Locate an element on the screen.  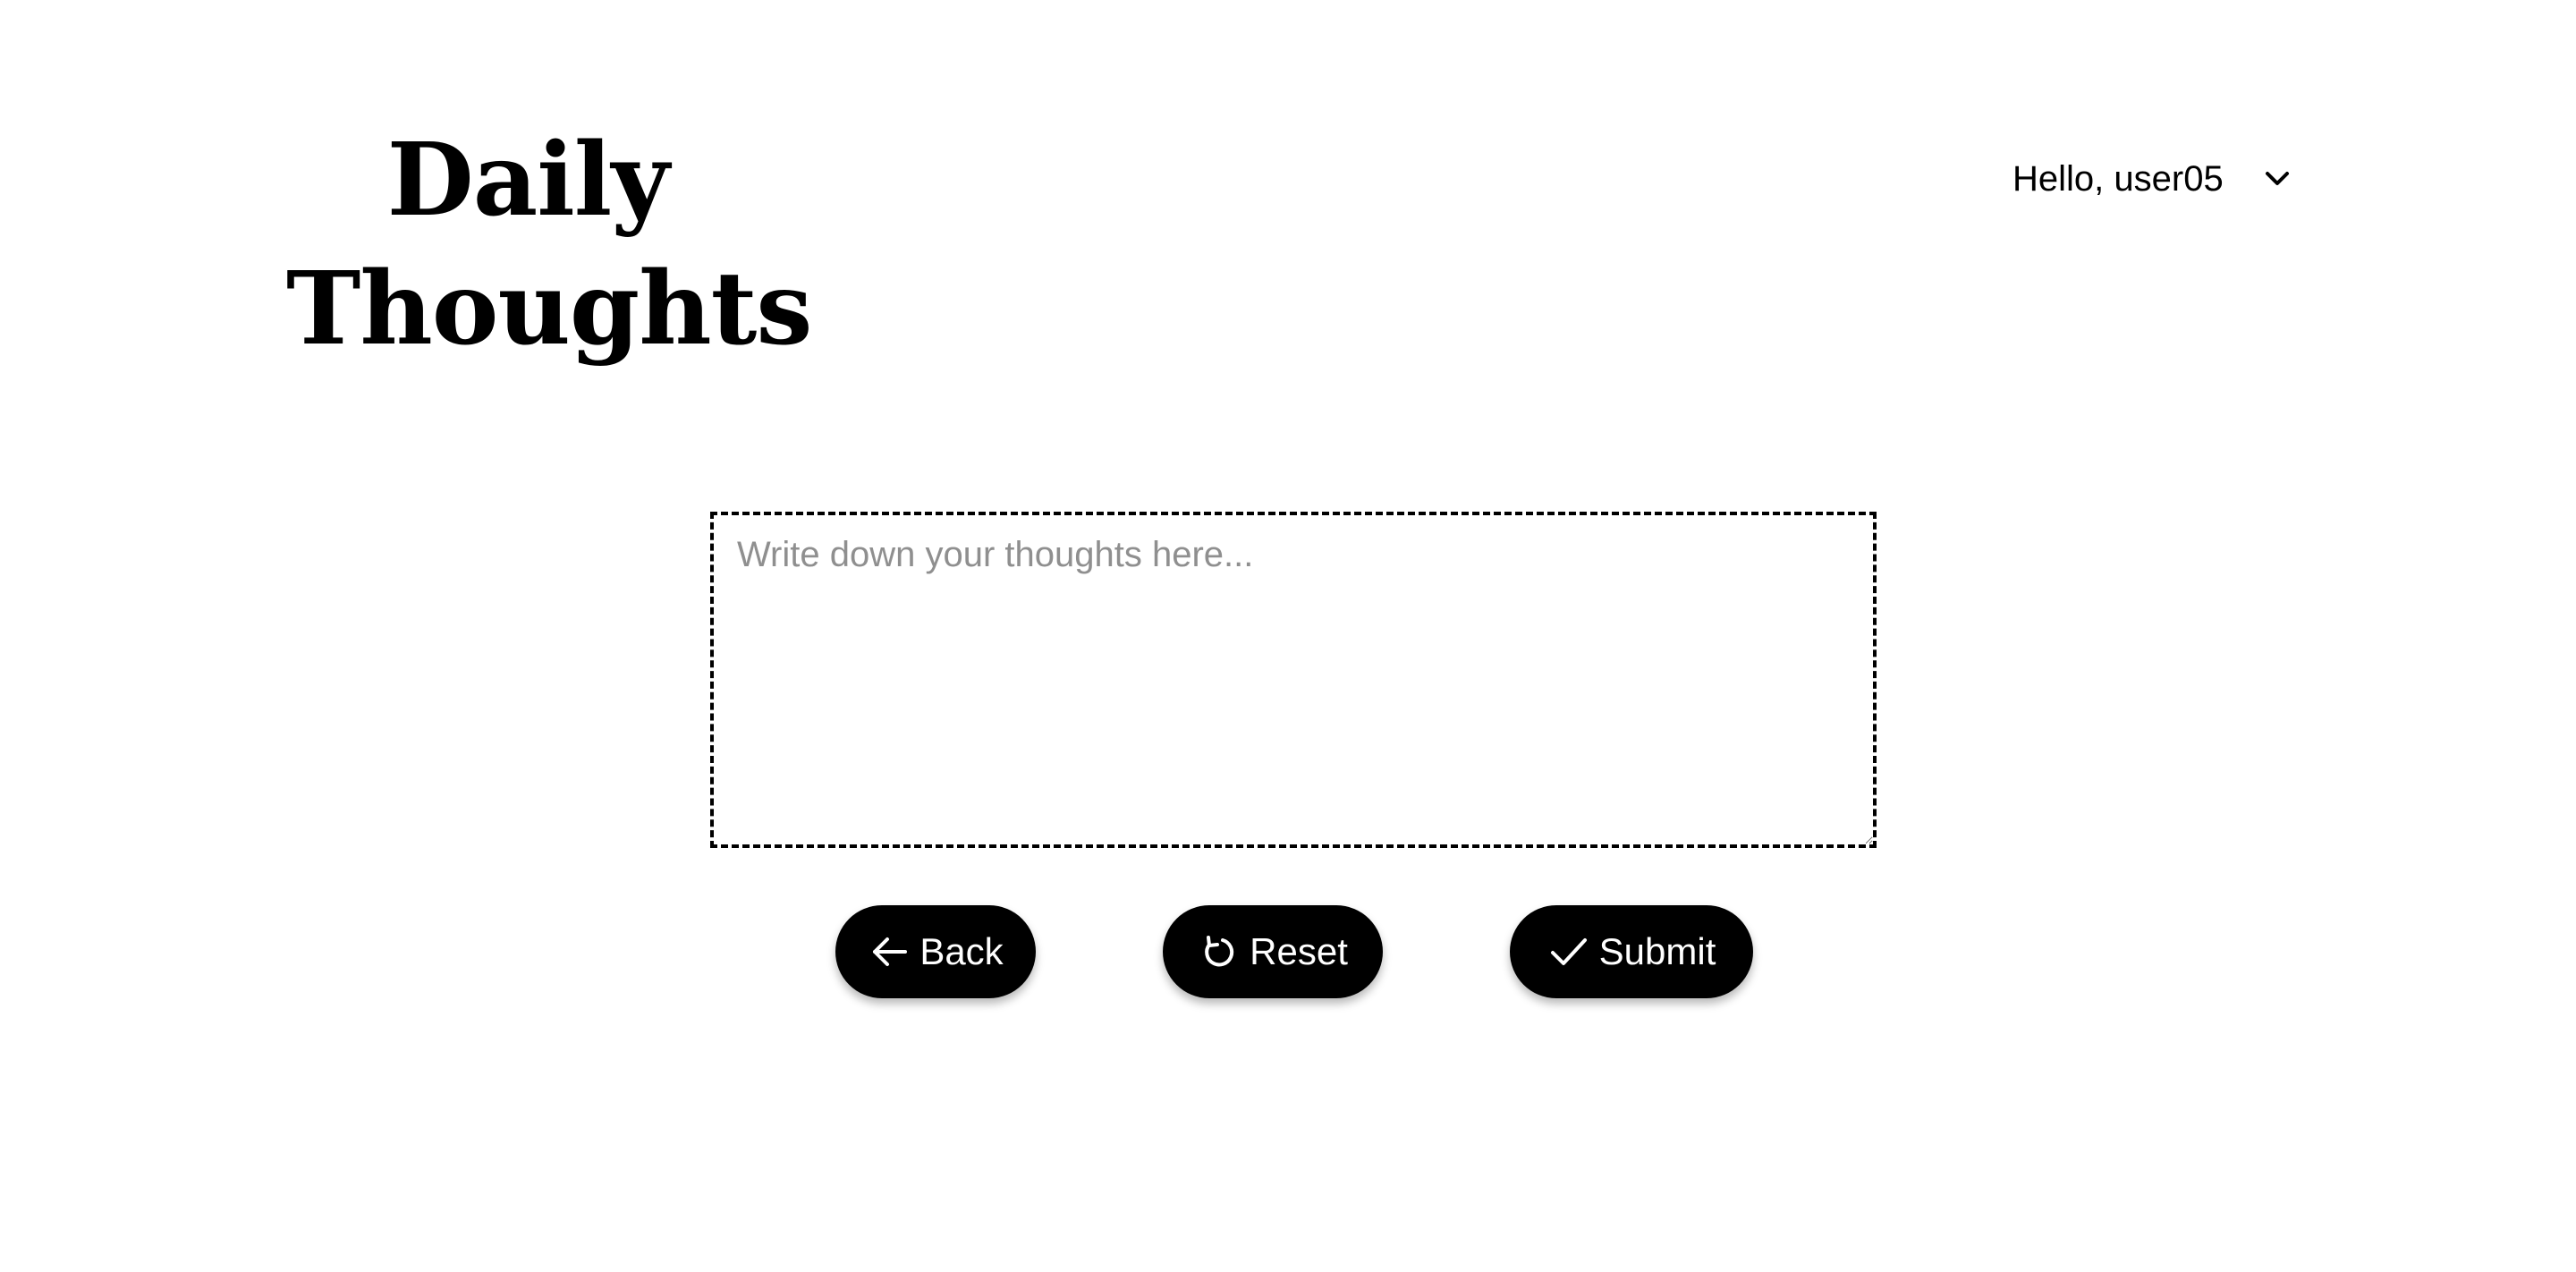
refresh-icon is located at coordinates (1219, 951).